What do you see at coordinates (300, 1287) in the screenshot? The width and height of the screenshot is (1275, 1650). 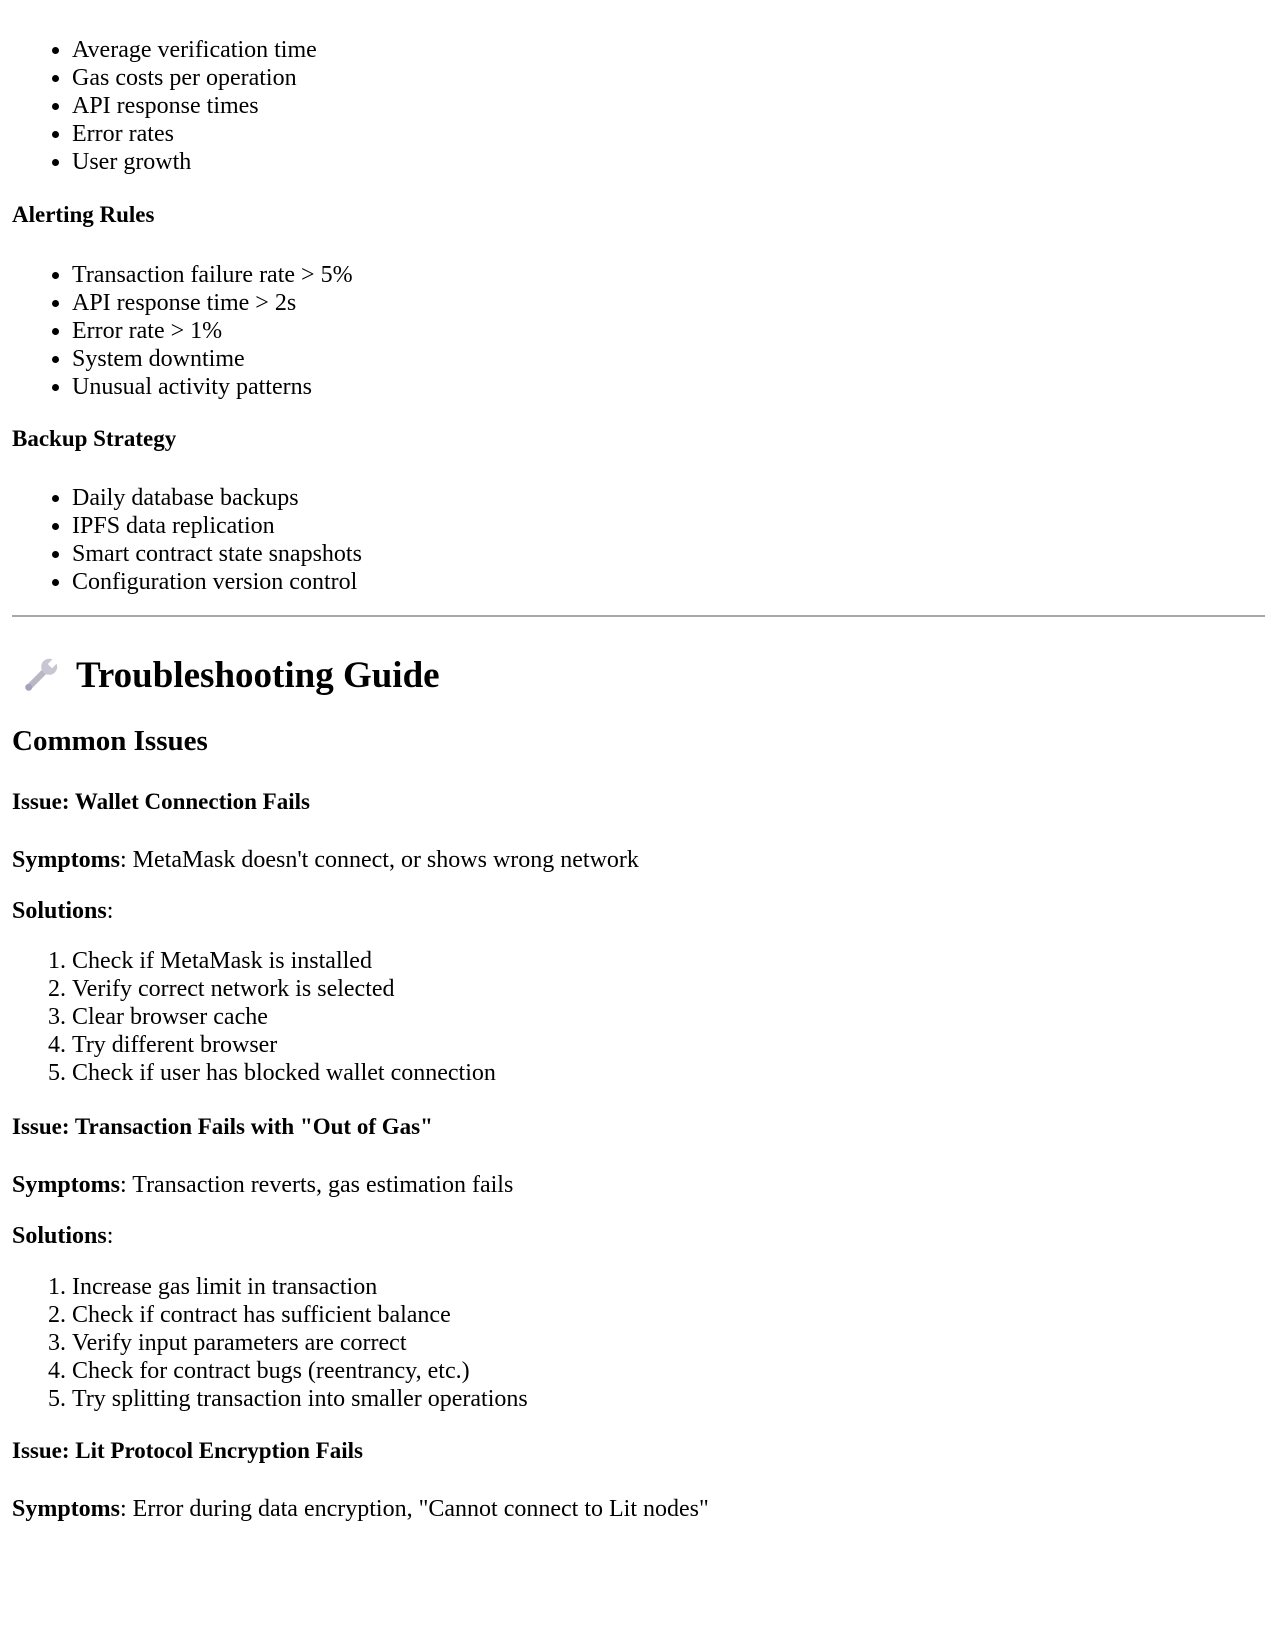 I see `list-item: Increase gas limit in transaction` at bounding box center [300, 1287].